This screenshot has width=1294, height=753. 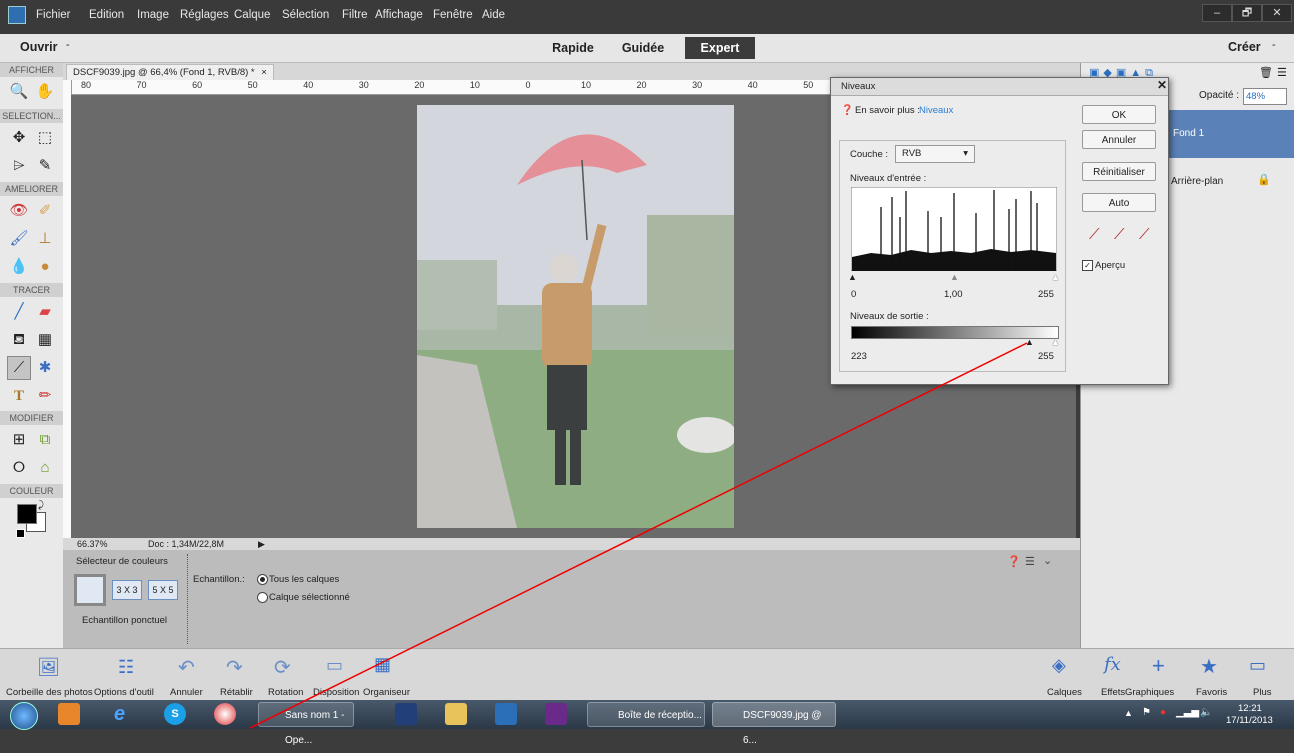 What do you see at coordinates (1119, 114) in the screenshot?
I see `ok-button: OK` at bounding box center [1119, 114].